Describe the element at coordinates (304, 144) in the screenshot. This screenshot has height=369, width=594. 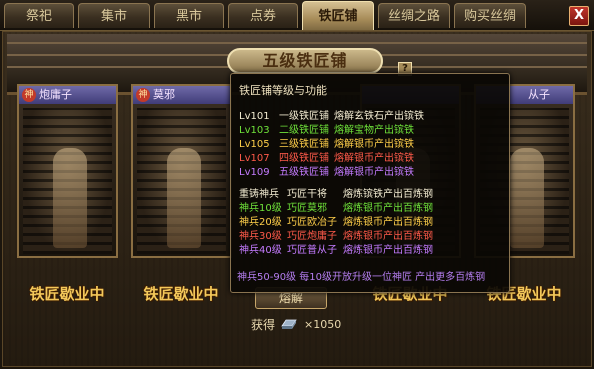
I see `shop-level-name: 三级铁匠铺` at that location.